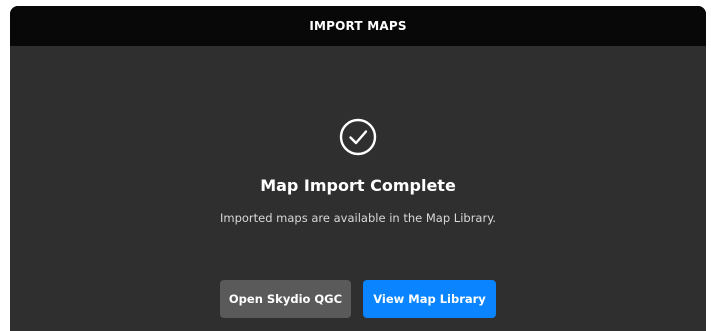 The height and width of the screenshot is (331, 711). What do you see at coordinates (285, 299) in the screenshot?
I see `open-skydio-qgc-button: Open Skydio QGC` at bounding box center [285, 299].